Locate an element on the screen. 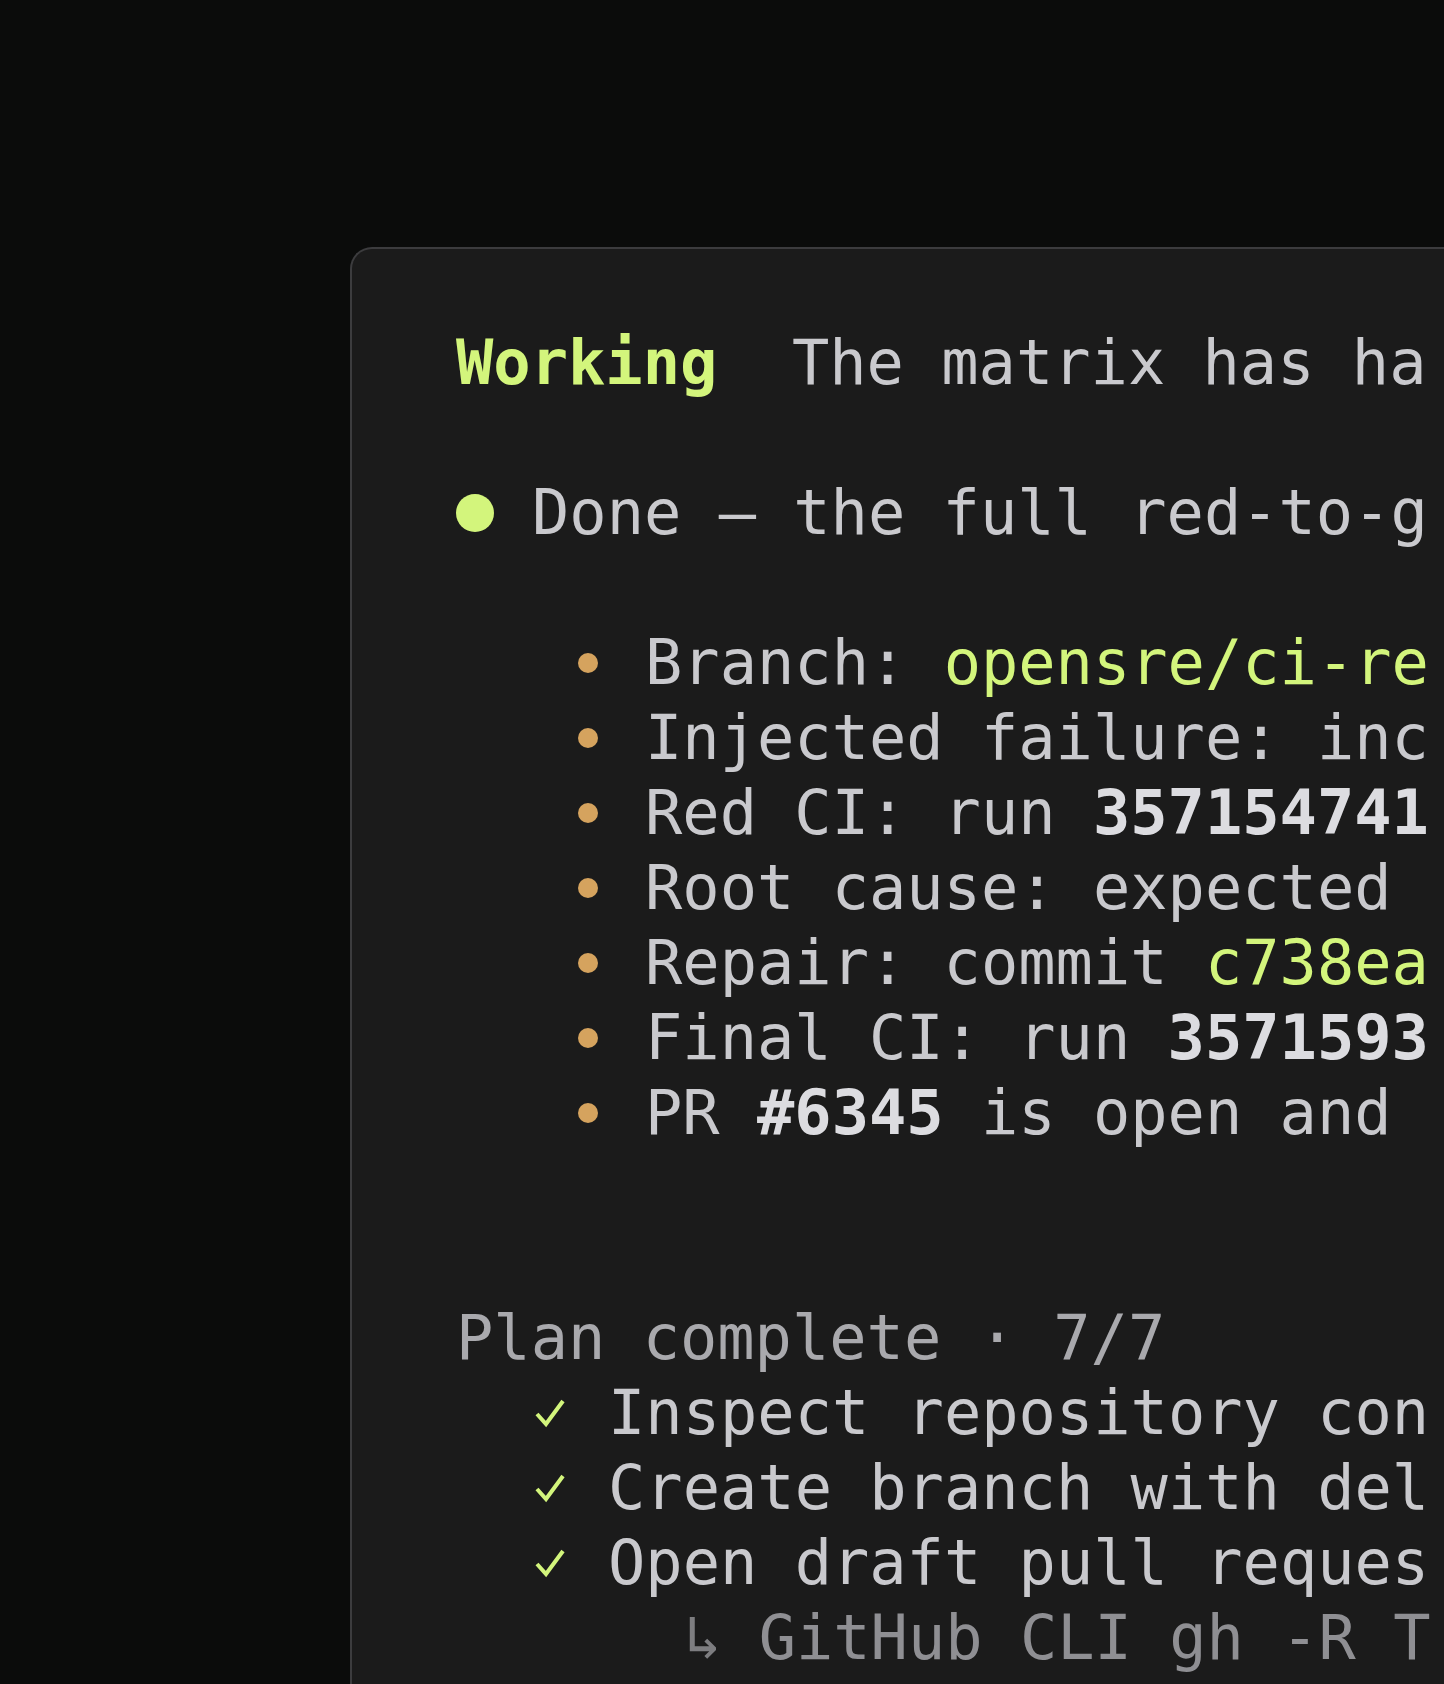 The height and width of the screenshot is (1684, 1444). return-arrow-icon: ↳ is located at coordinates (703, 1637).